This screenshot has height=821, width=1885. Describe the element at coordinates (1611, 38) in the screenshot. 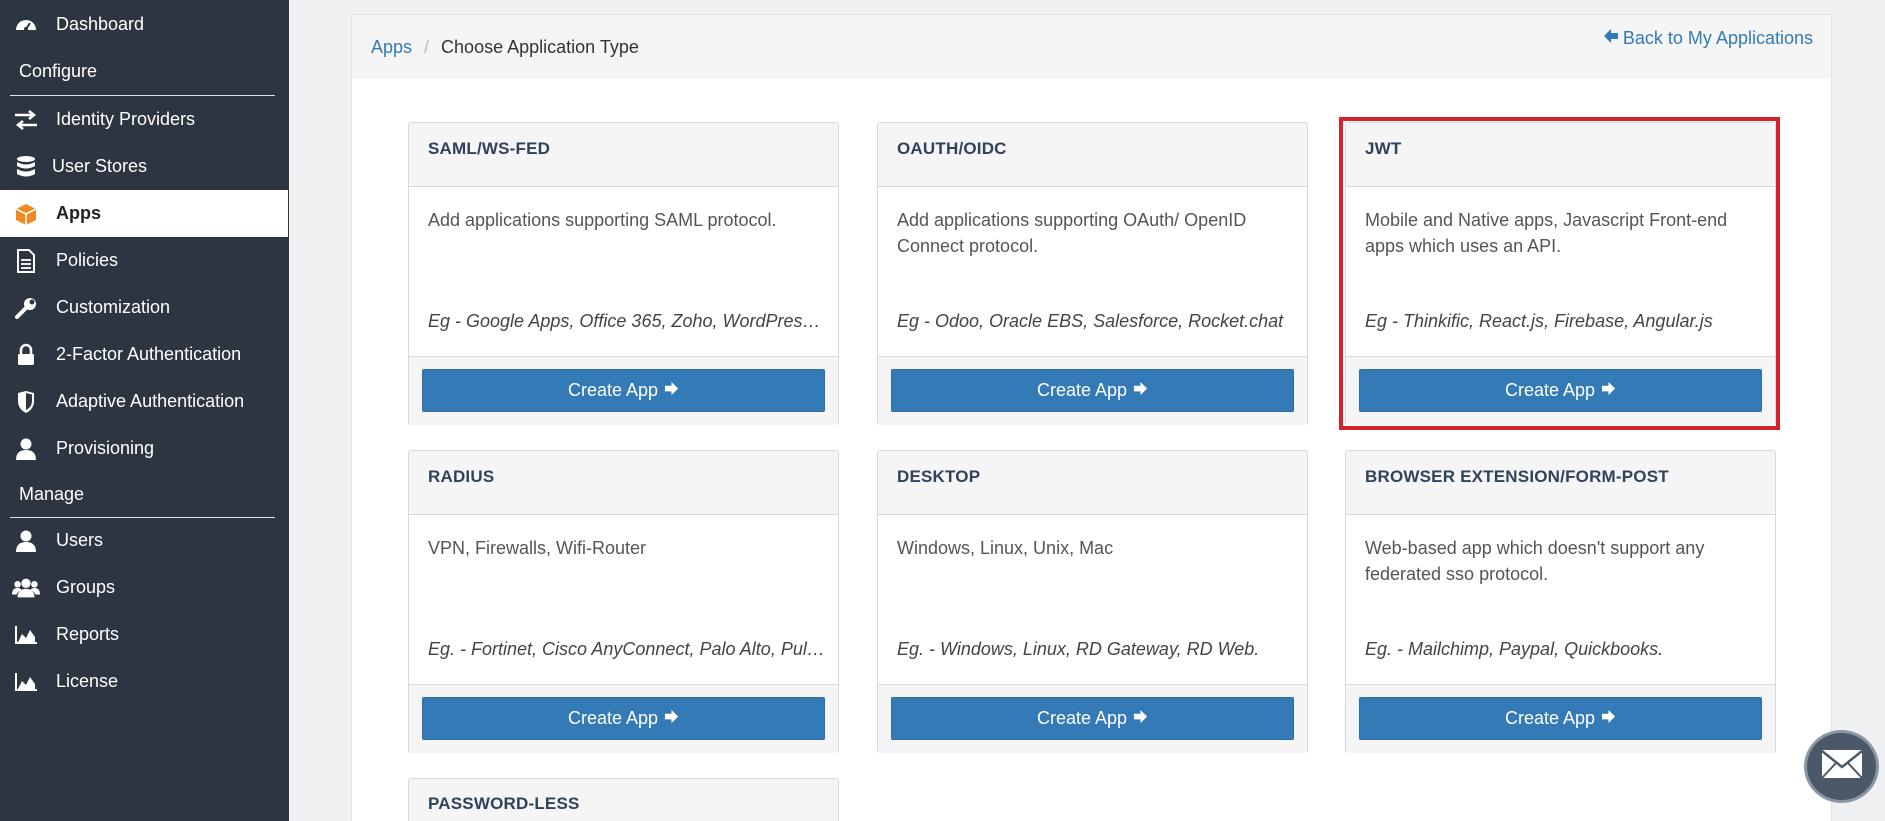

I see `arrow-left-icon` at that location.